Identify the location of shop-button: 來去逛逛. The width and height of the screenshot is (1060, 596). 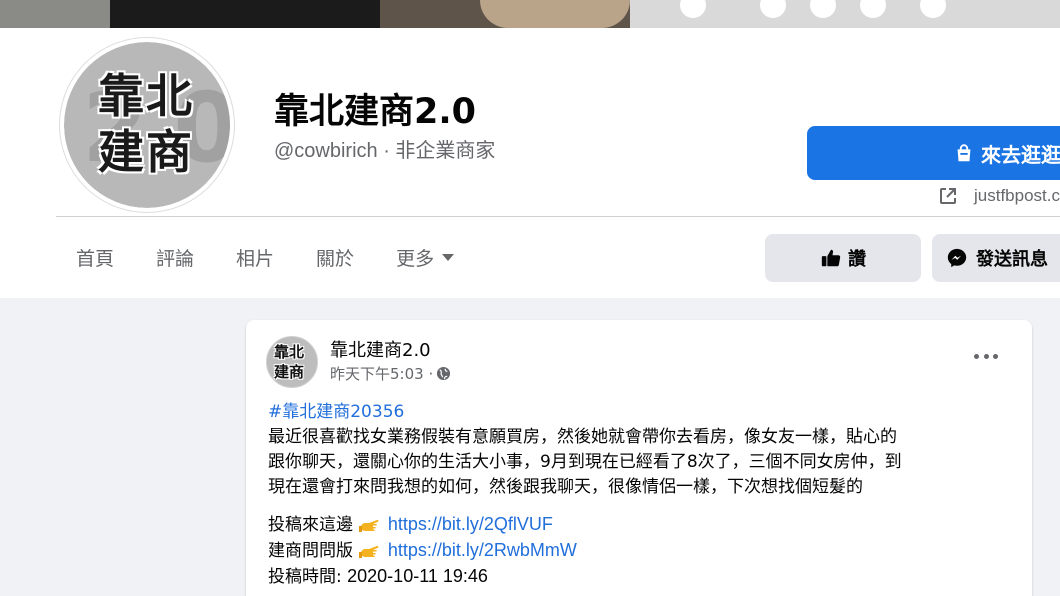
(933, 153).